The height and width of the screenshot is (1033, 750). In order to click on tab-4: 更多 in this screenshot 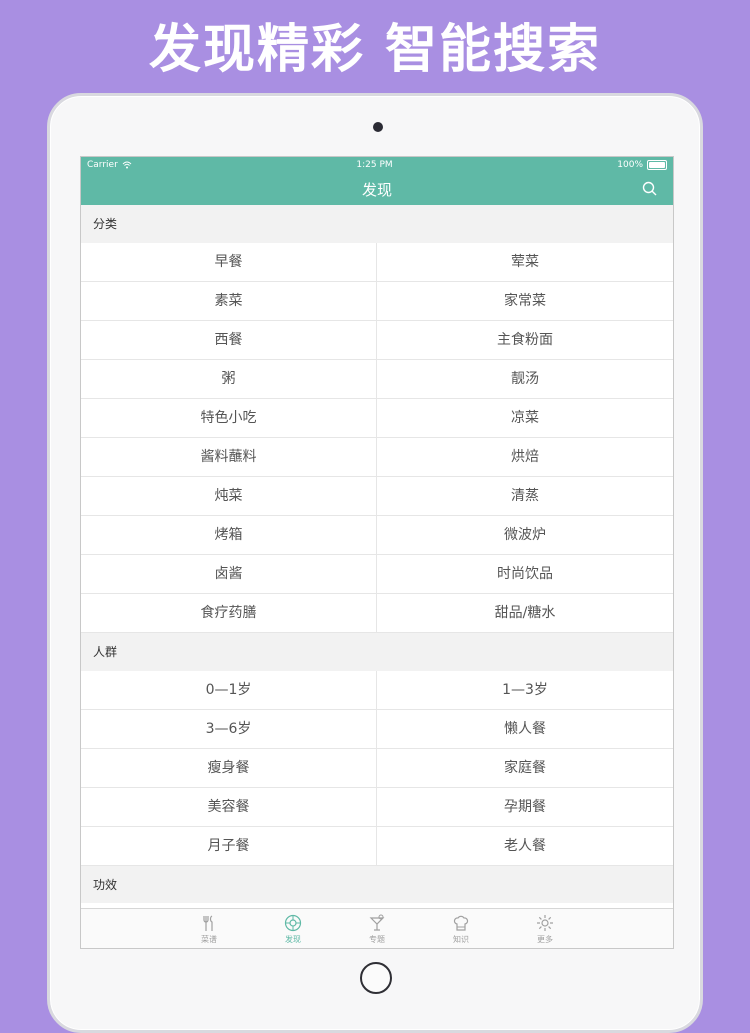, I will do `click(545, 930)`.